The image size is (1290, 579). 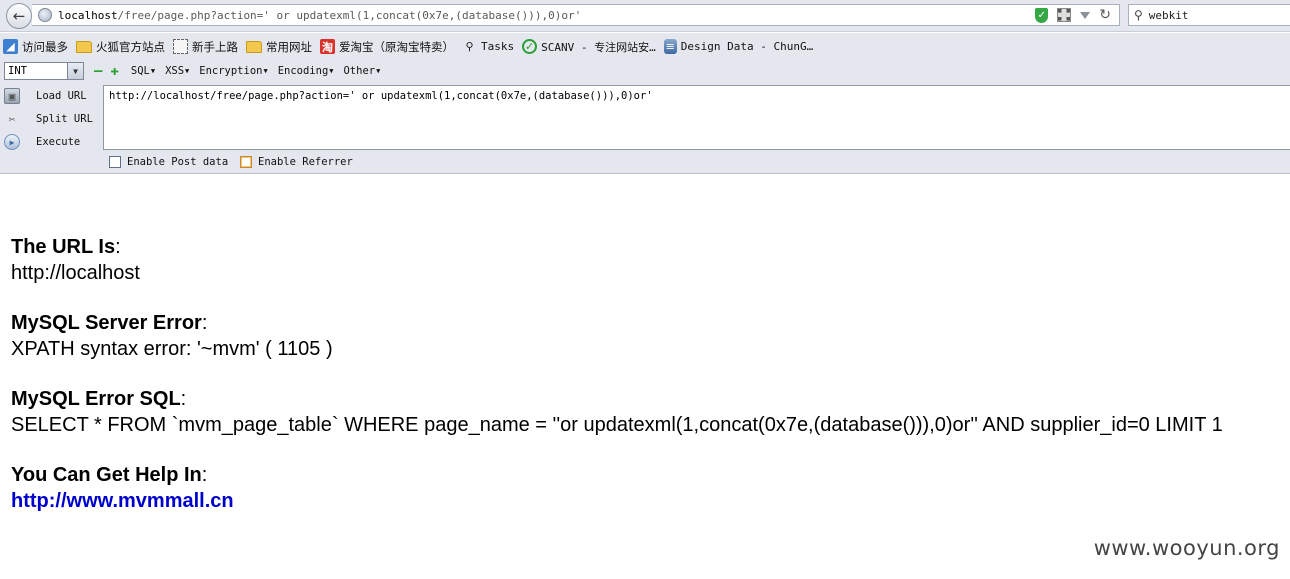 I want to click on menu-encoding: Encoding▼, so click(x=306, y=71).